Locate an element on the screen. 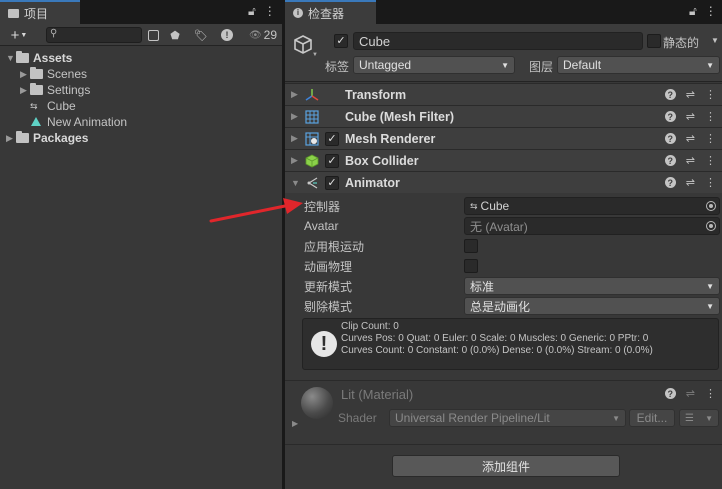 The height and width of the screenshot is (489, 722). update-mode-dropdown: 标准 ▼ is located at coordinates (592, 286).